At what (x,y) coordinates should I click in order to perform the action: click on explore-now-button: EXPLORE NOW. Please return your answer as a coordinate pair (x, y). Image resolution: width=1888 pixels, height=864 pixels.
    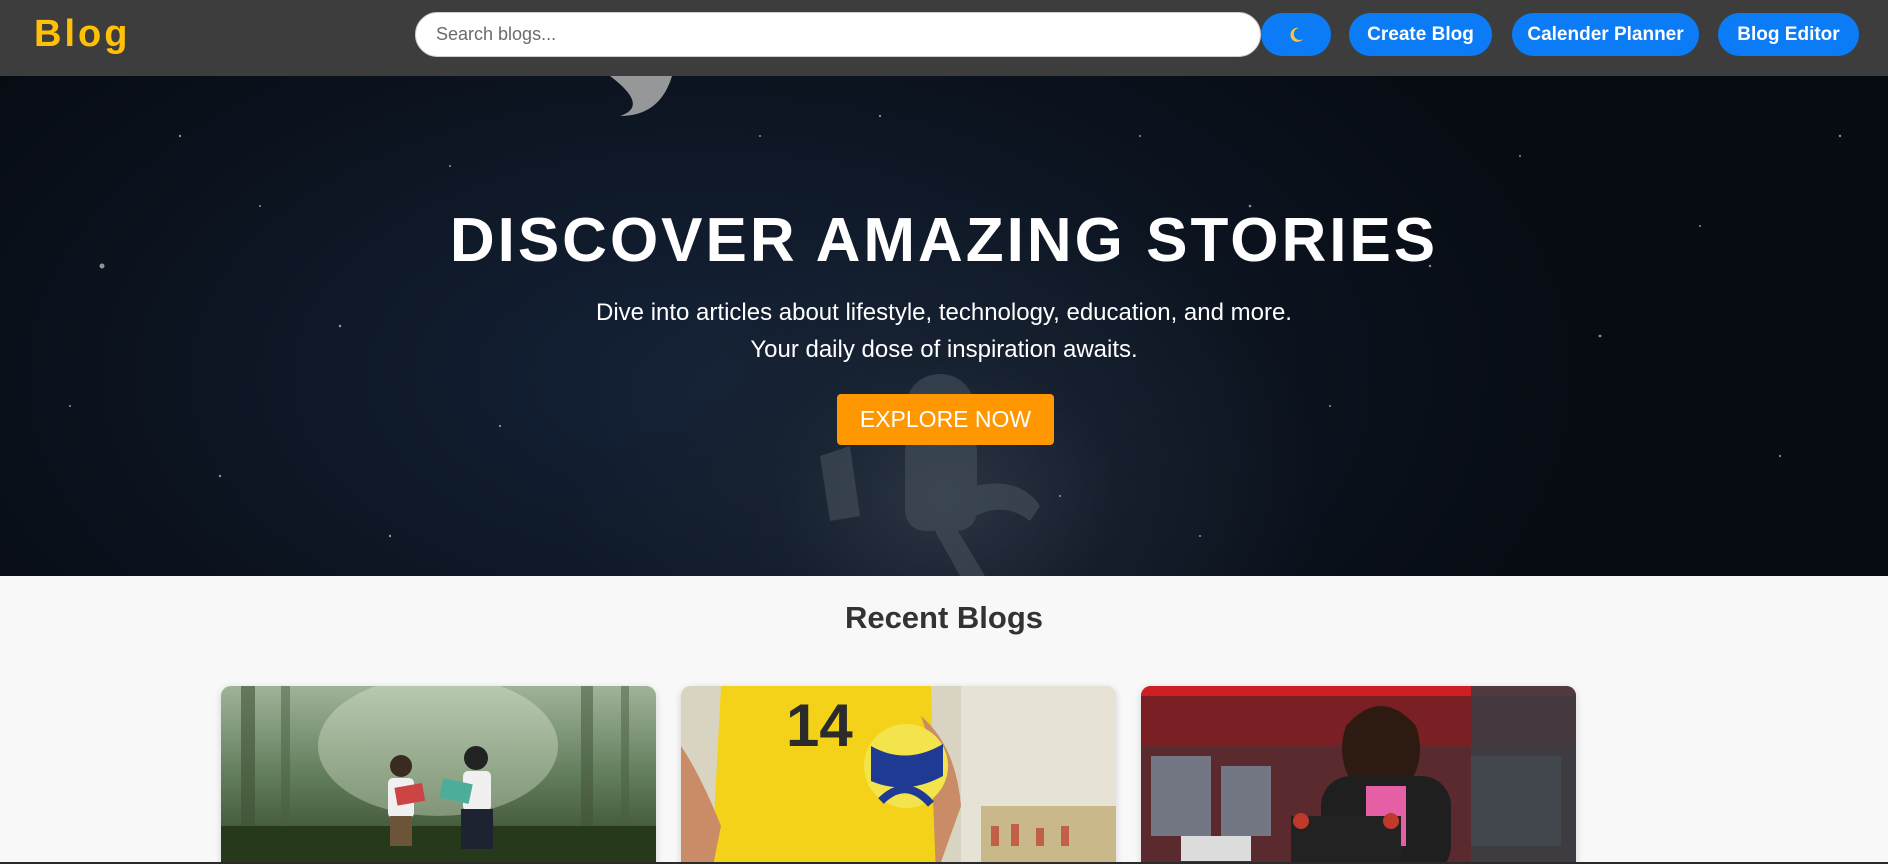
    Looking at the image, I should click on (945, 419).